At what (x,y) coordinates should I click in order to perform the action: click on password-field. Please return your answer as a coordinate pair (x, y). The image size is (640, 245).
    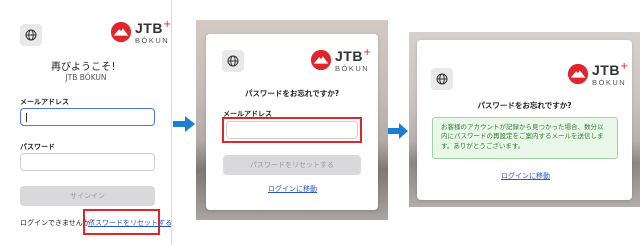
    Looking at the image, I should click on (87, 162).